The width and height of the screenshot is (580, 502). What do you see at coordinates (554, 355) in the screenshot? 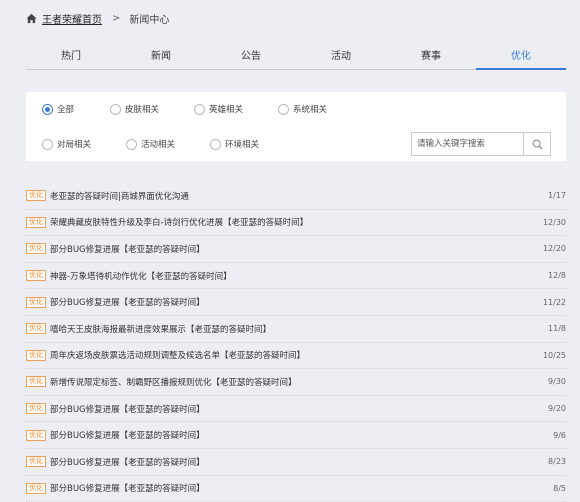
I see `news-date: 10/25` at bounding box center [554, 355].